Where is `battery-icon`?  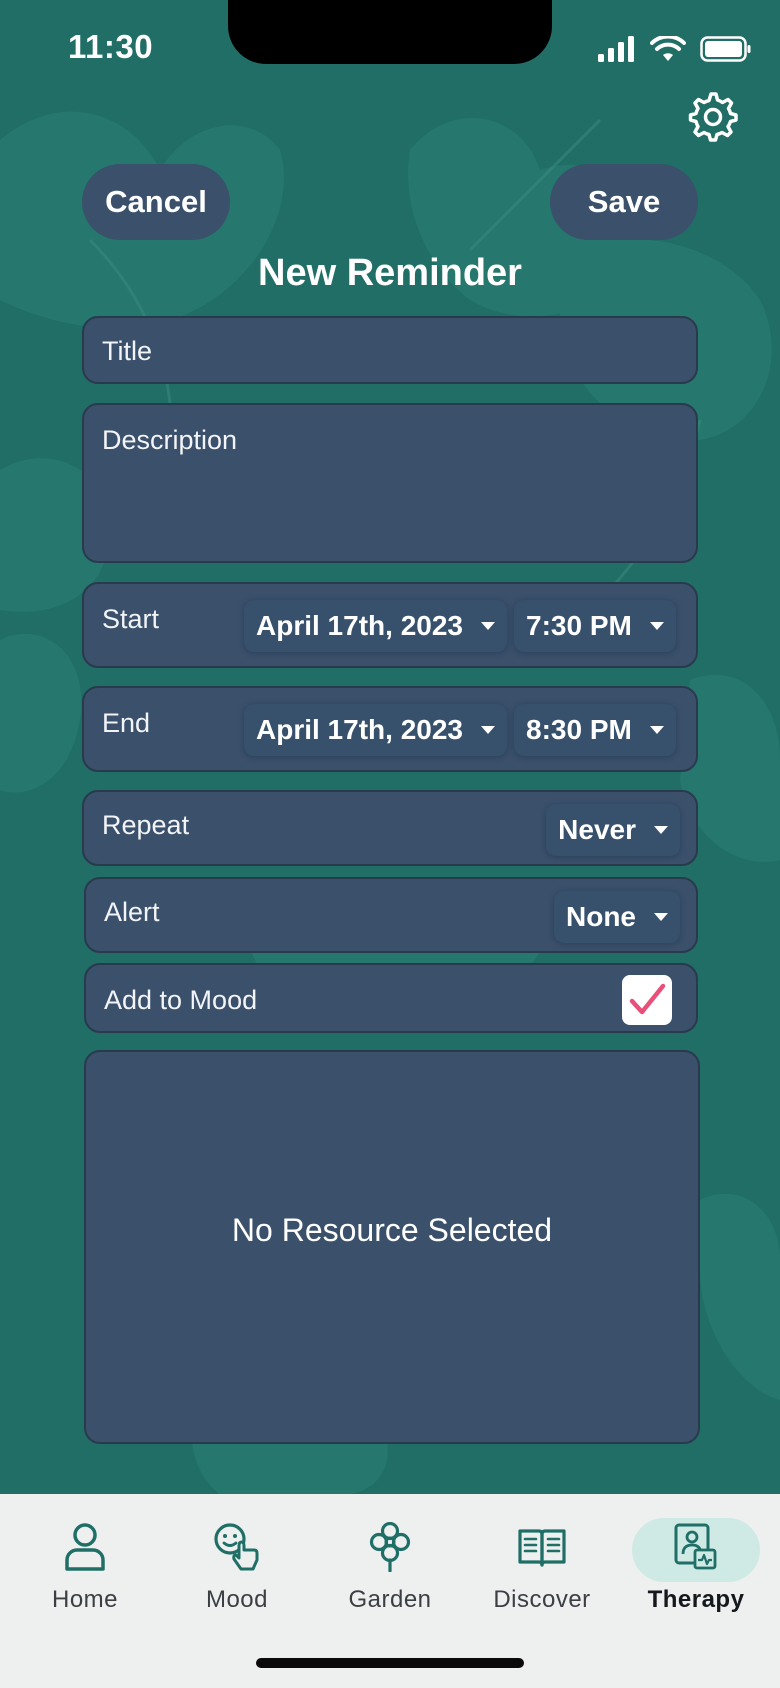
battery-icon is located at coordinates (725, 49).